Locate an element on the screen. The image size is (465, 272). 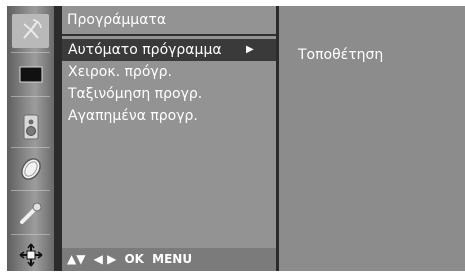
menu-item-programme-sort: Ταξινόμηση προγρ. is located at coordinates (169, 94).